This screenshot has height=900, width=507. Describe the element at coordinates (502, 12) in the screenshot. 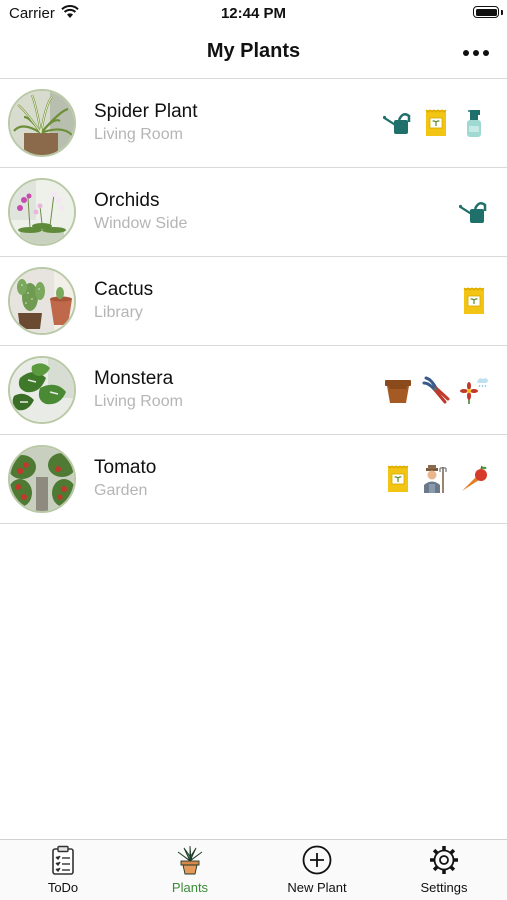

I see `battery-tip` at that location.